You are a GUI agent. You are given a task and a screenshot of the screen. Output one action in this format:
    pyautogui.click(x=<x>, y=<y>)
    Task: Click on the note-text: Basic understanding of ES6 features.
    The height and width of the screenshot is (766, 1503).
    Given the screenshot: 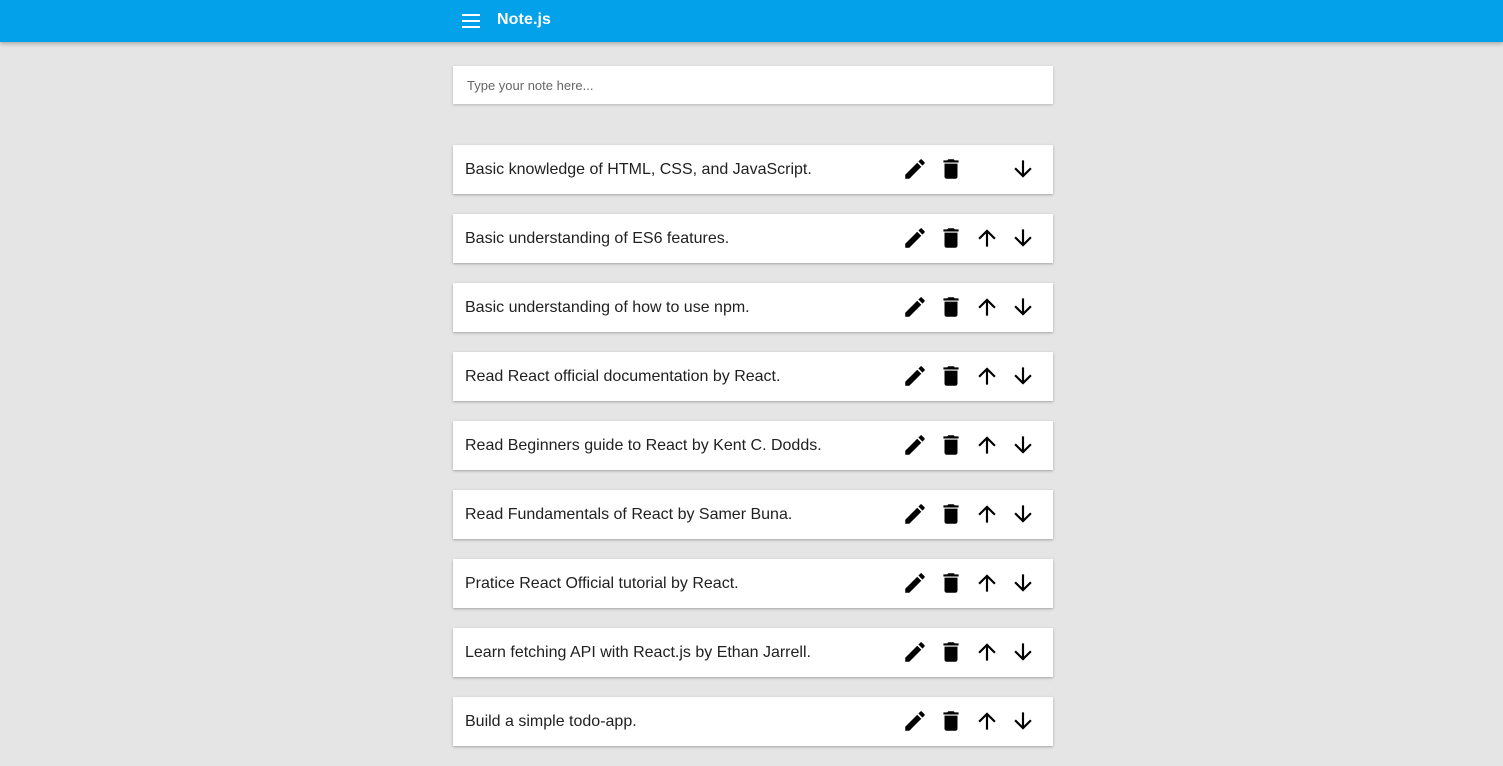 What is the action you would take?
    pyautogui.click(x=597, y=238)
    